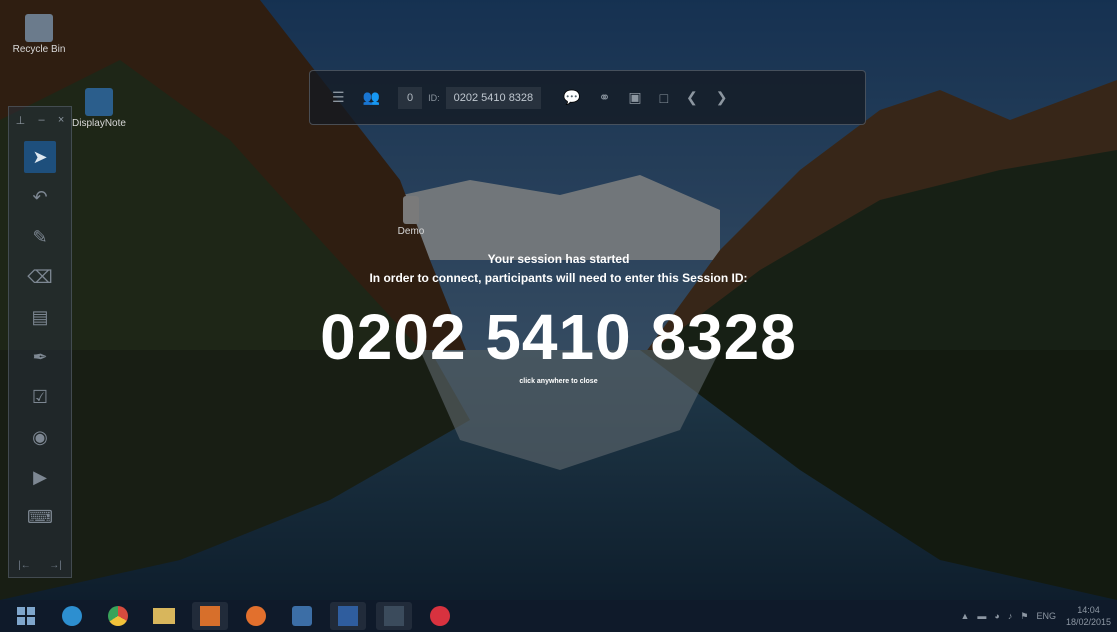  What do you see at coordinates (40, 517) in the screenshot?
I see `keyboard-icon: ⌨` at bounding box center [40, 517].